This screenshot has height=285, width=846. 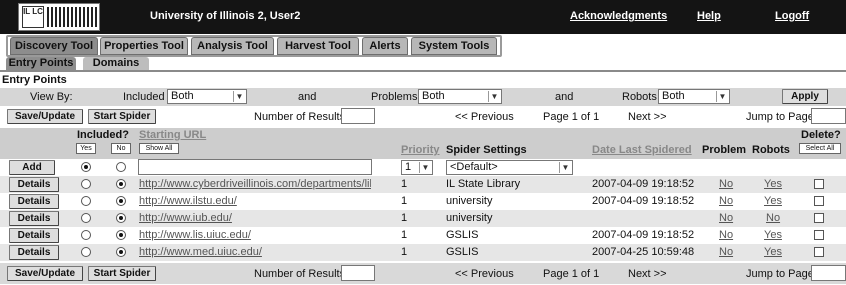 I want to click on add-spider-settings-select: <Default> ▼, so click(x=509, y=167).